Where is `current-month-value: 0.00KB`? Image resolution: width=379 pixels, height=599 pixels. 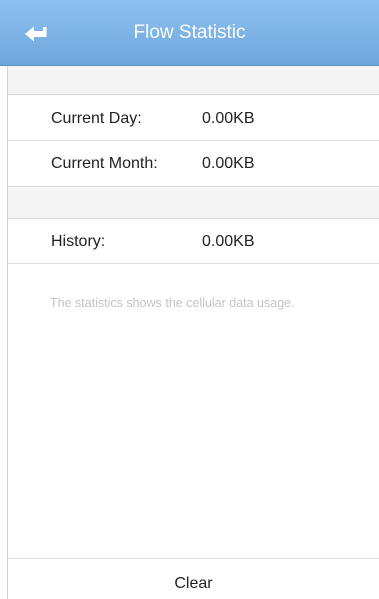 current-month-value: 0.00KB is located at coordinates (228, 163).